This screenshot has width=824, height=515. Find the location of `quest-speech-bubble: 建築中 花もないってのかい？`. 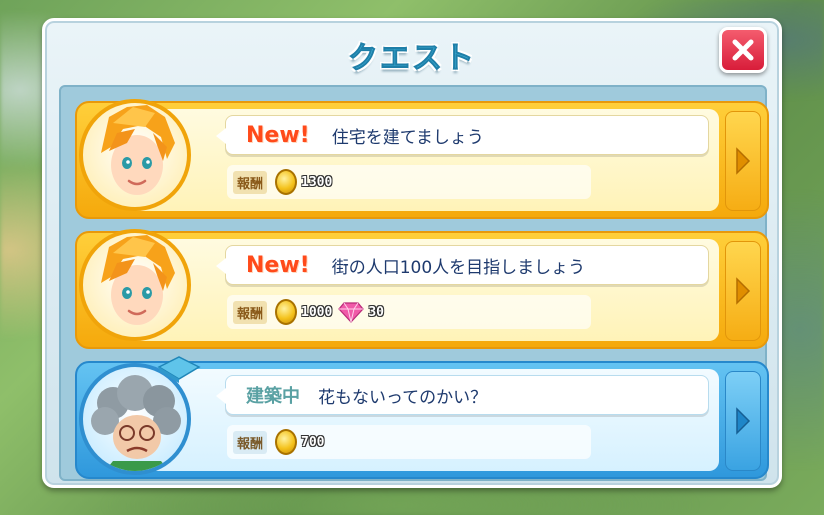

quest-speech-bubble: 建築中 花もないってのかい？ is located at coordinates (462, 395).